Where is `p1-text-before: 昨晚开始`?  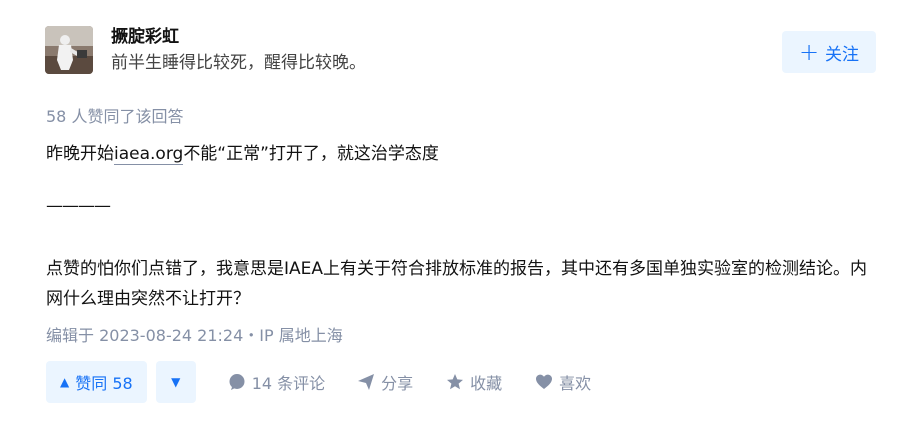 p1-text-before: 昨晚开始 is located at coordinates (80, 154).